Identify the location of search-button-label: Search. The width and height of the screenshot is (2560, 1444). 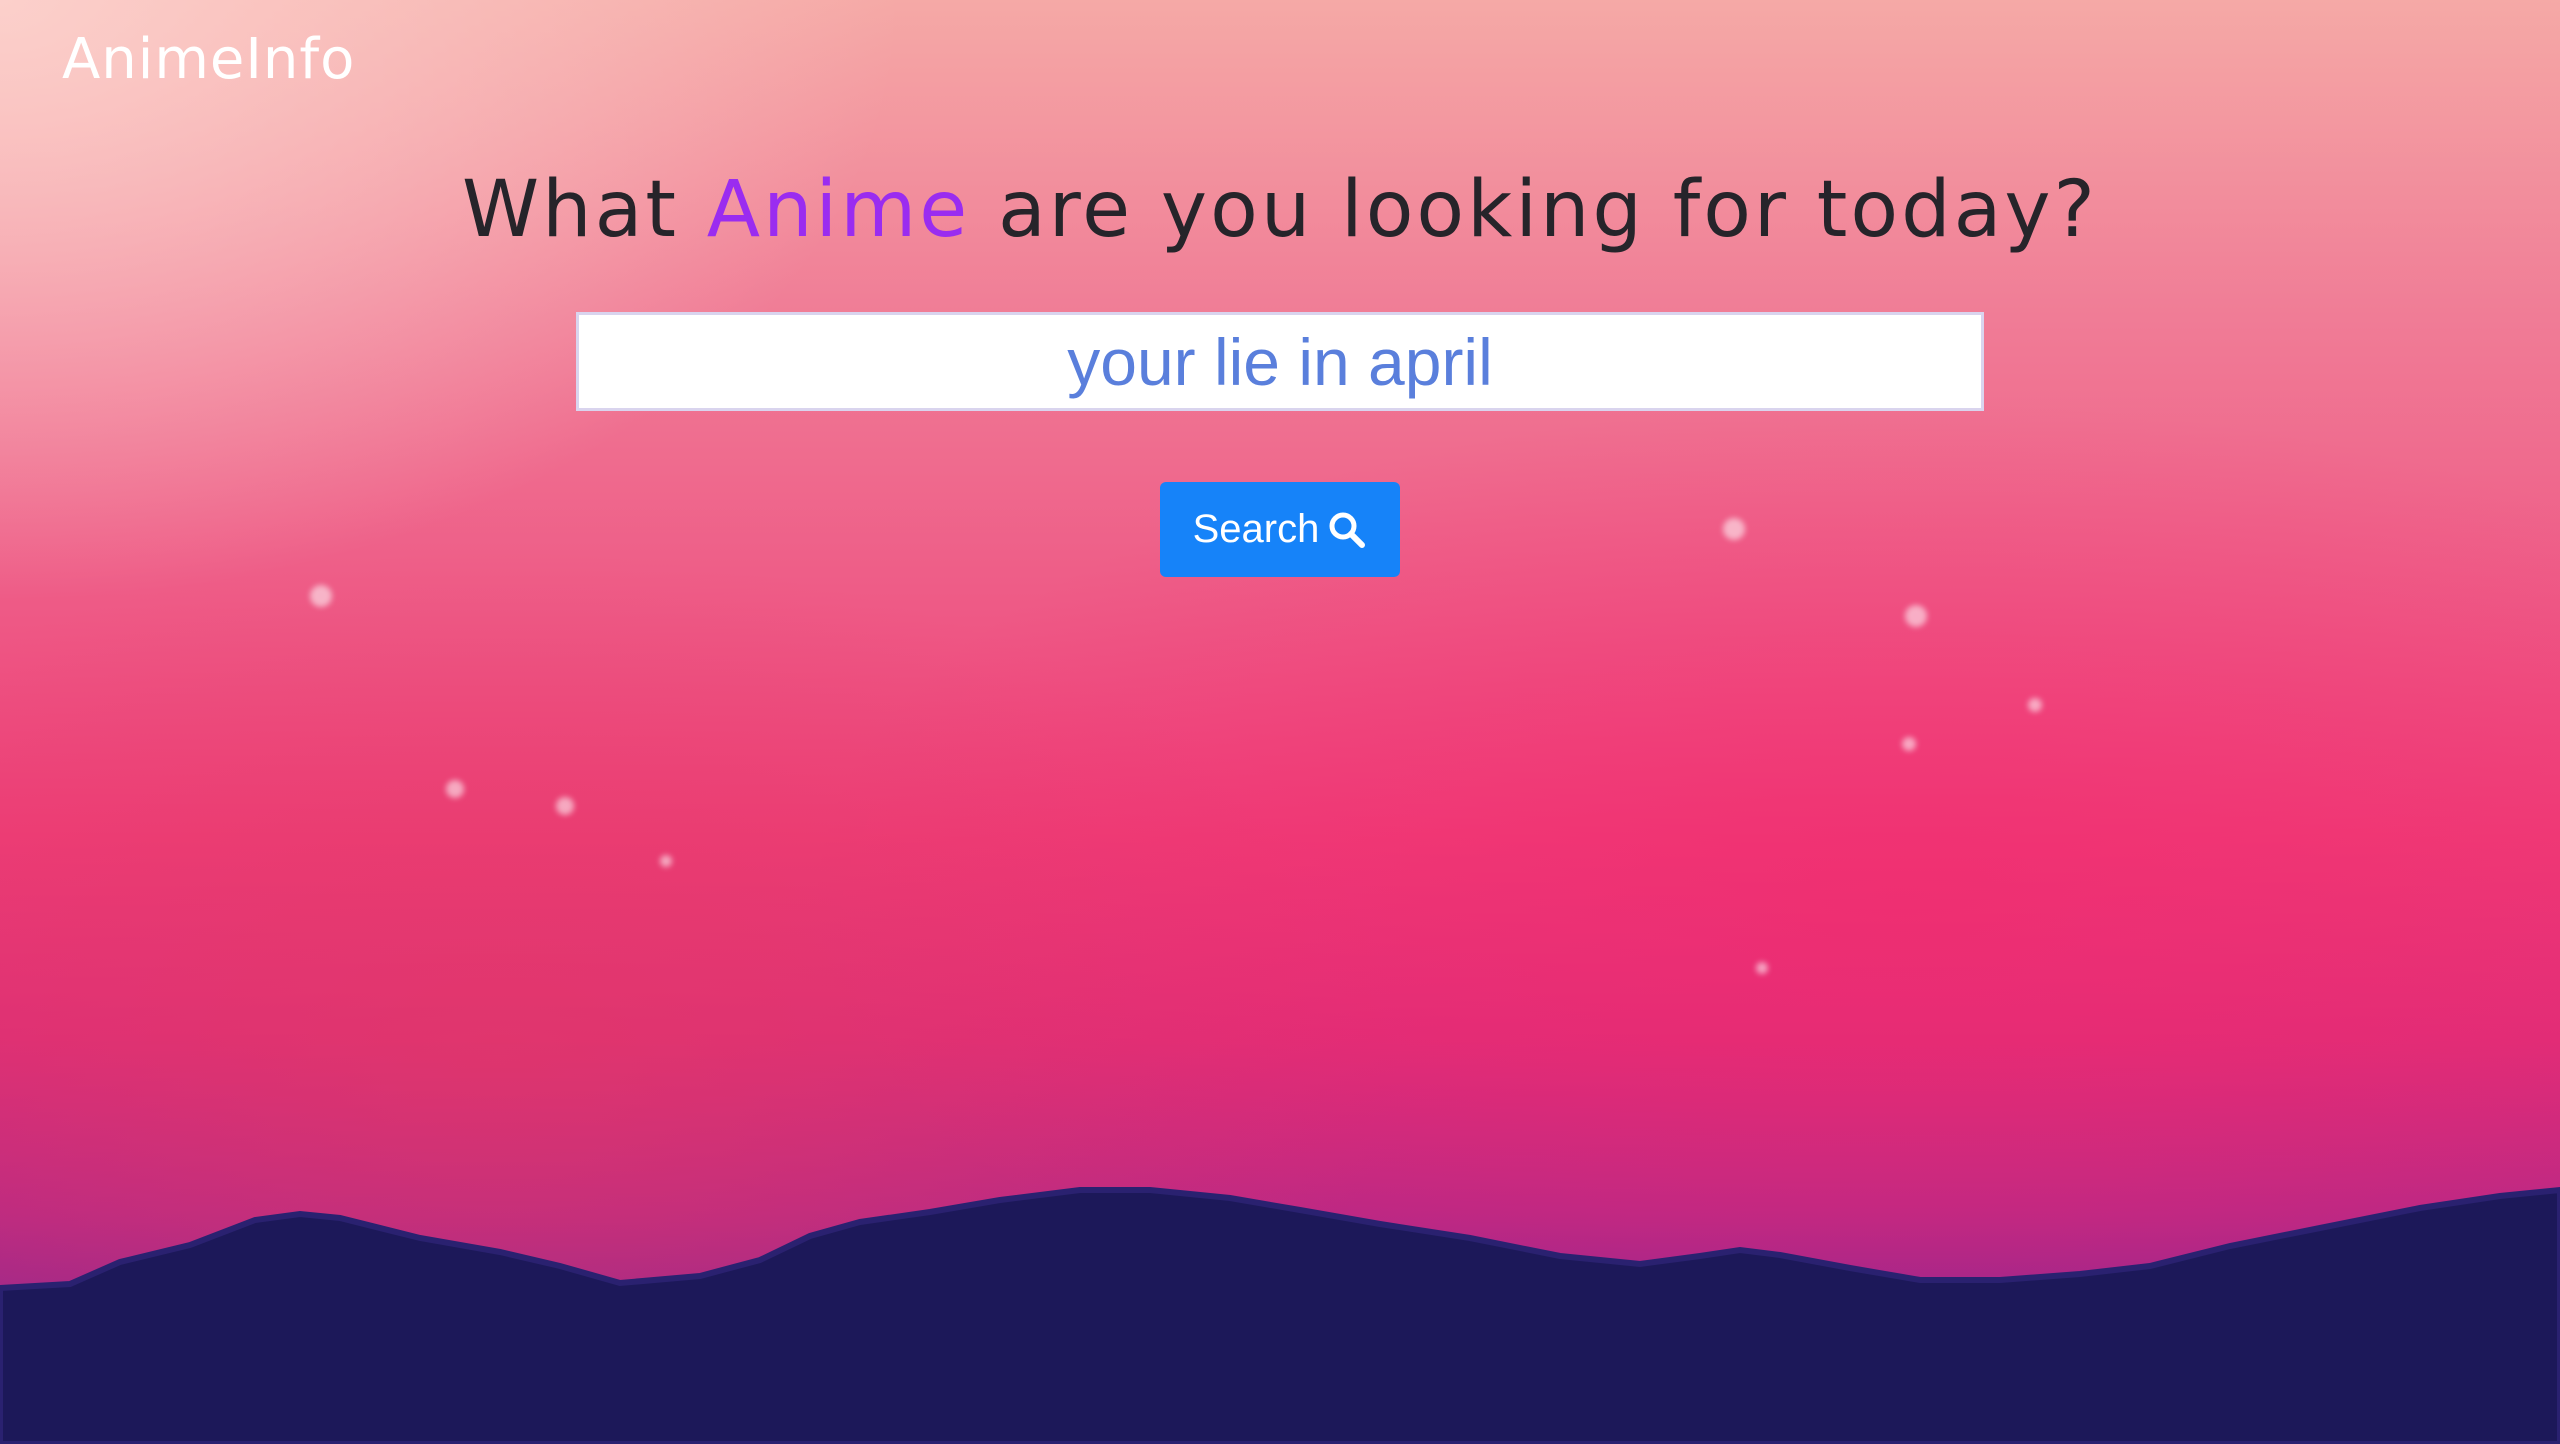
(1256, 529).